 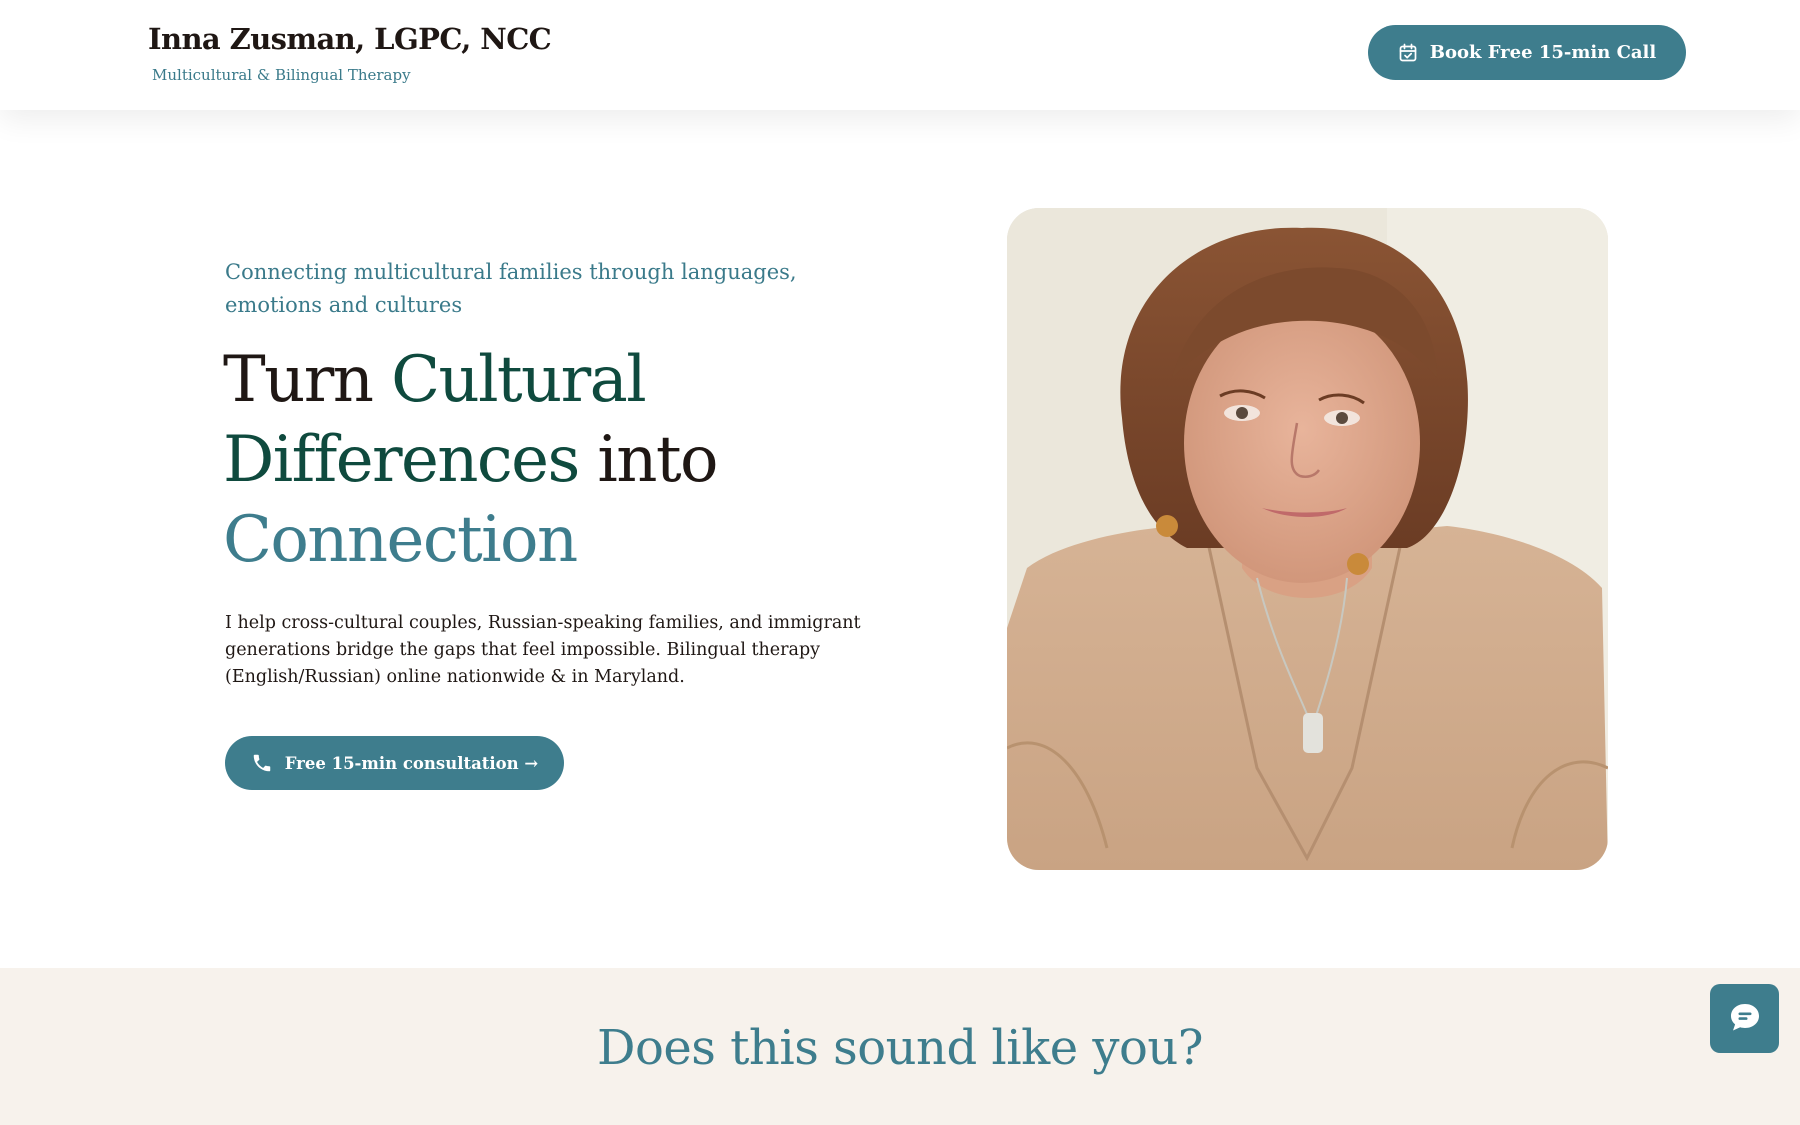 I want to click on phone-icon, so click(x=262, y=763).